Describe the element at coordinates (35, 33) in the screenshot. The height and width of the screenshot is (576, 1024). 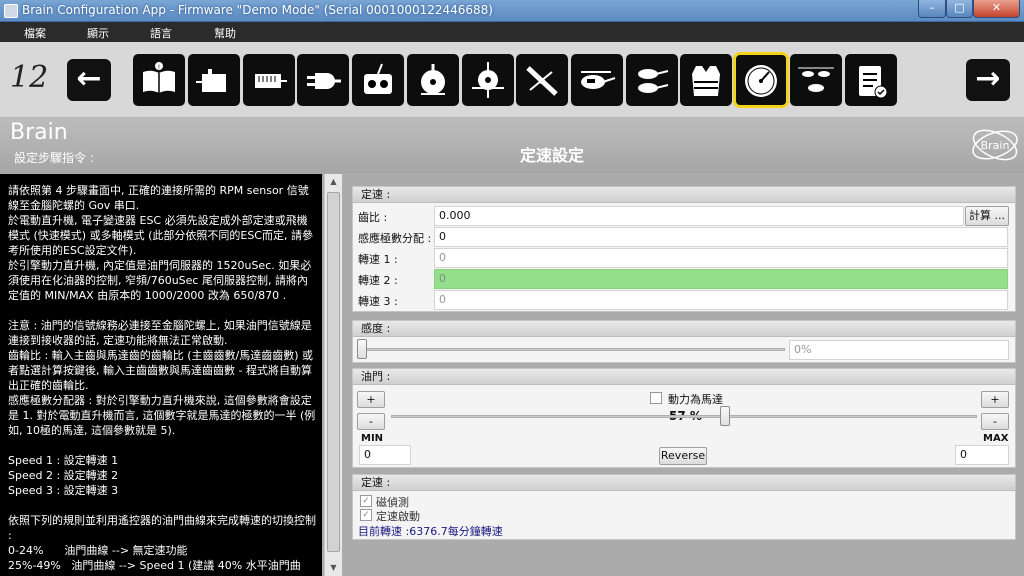
I see `menu-file: 檔案` at that location.